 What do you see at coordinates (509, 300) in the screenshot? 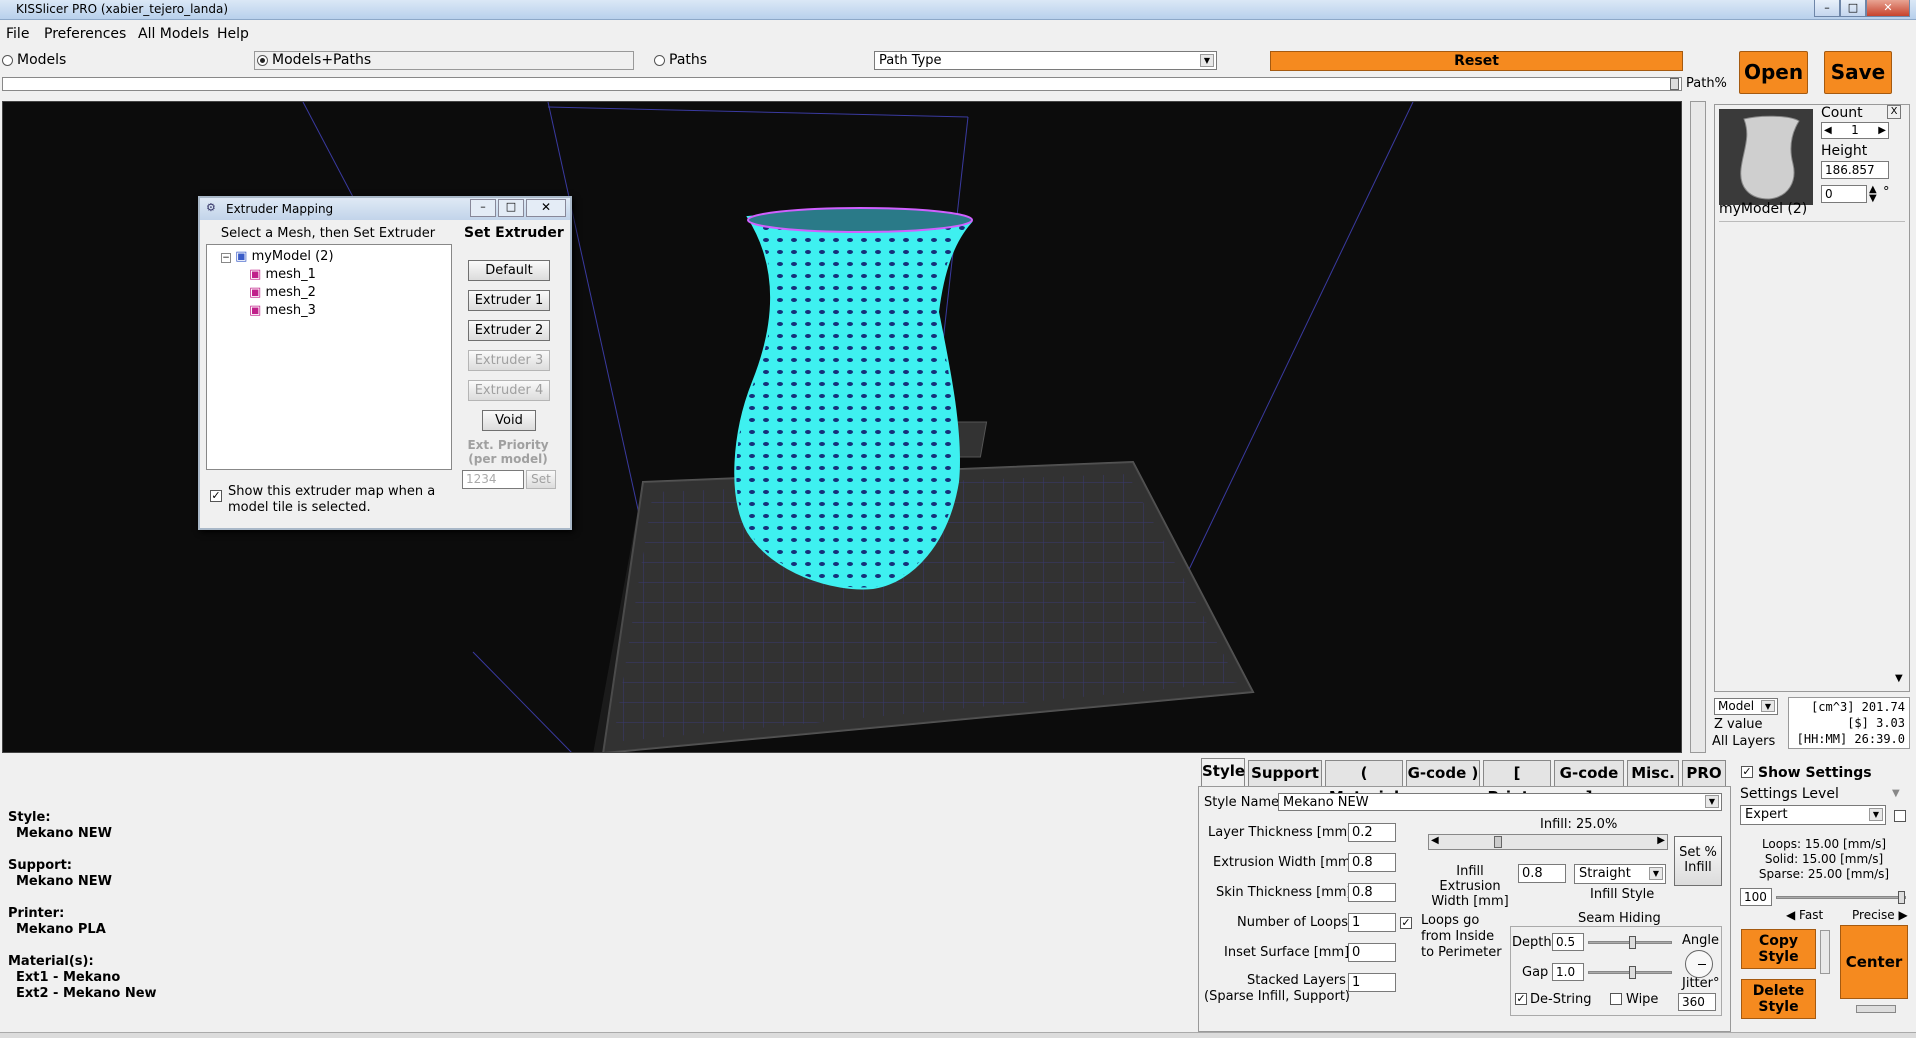
I see `extruder-1-button: Extruder 1` at bounding box center [509, 300].